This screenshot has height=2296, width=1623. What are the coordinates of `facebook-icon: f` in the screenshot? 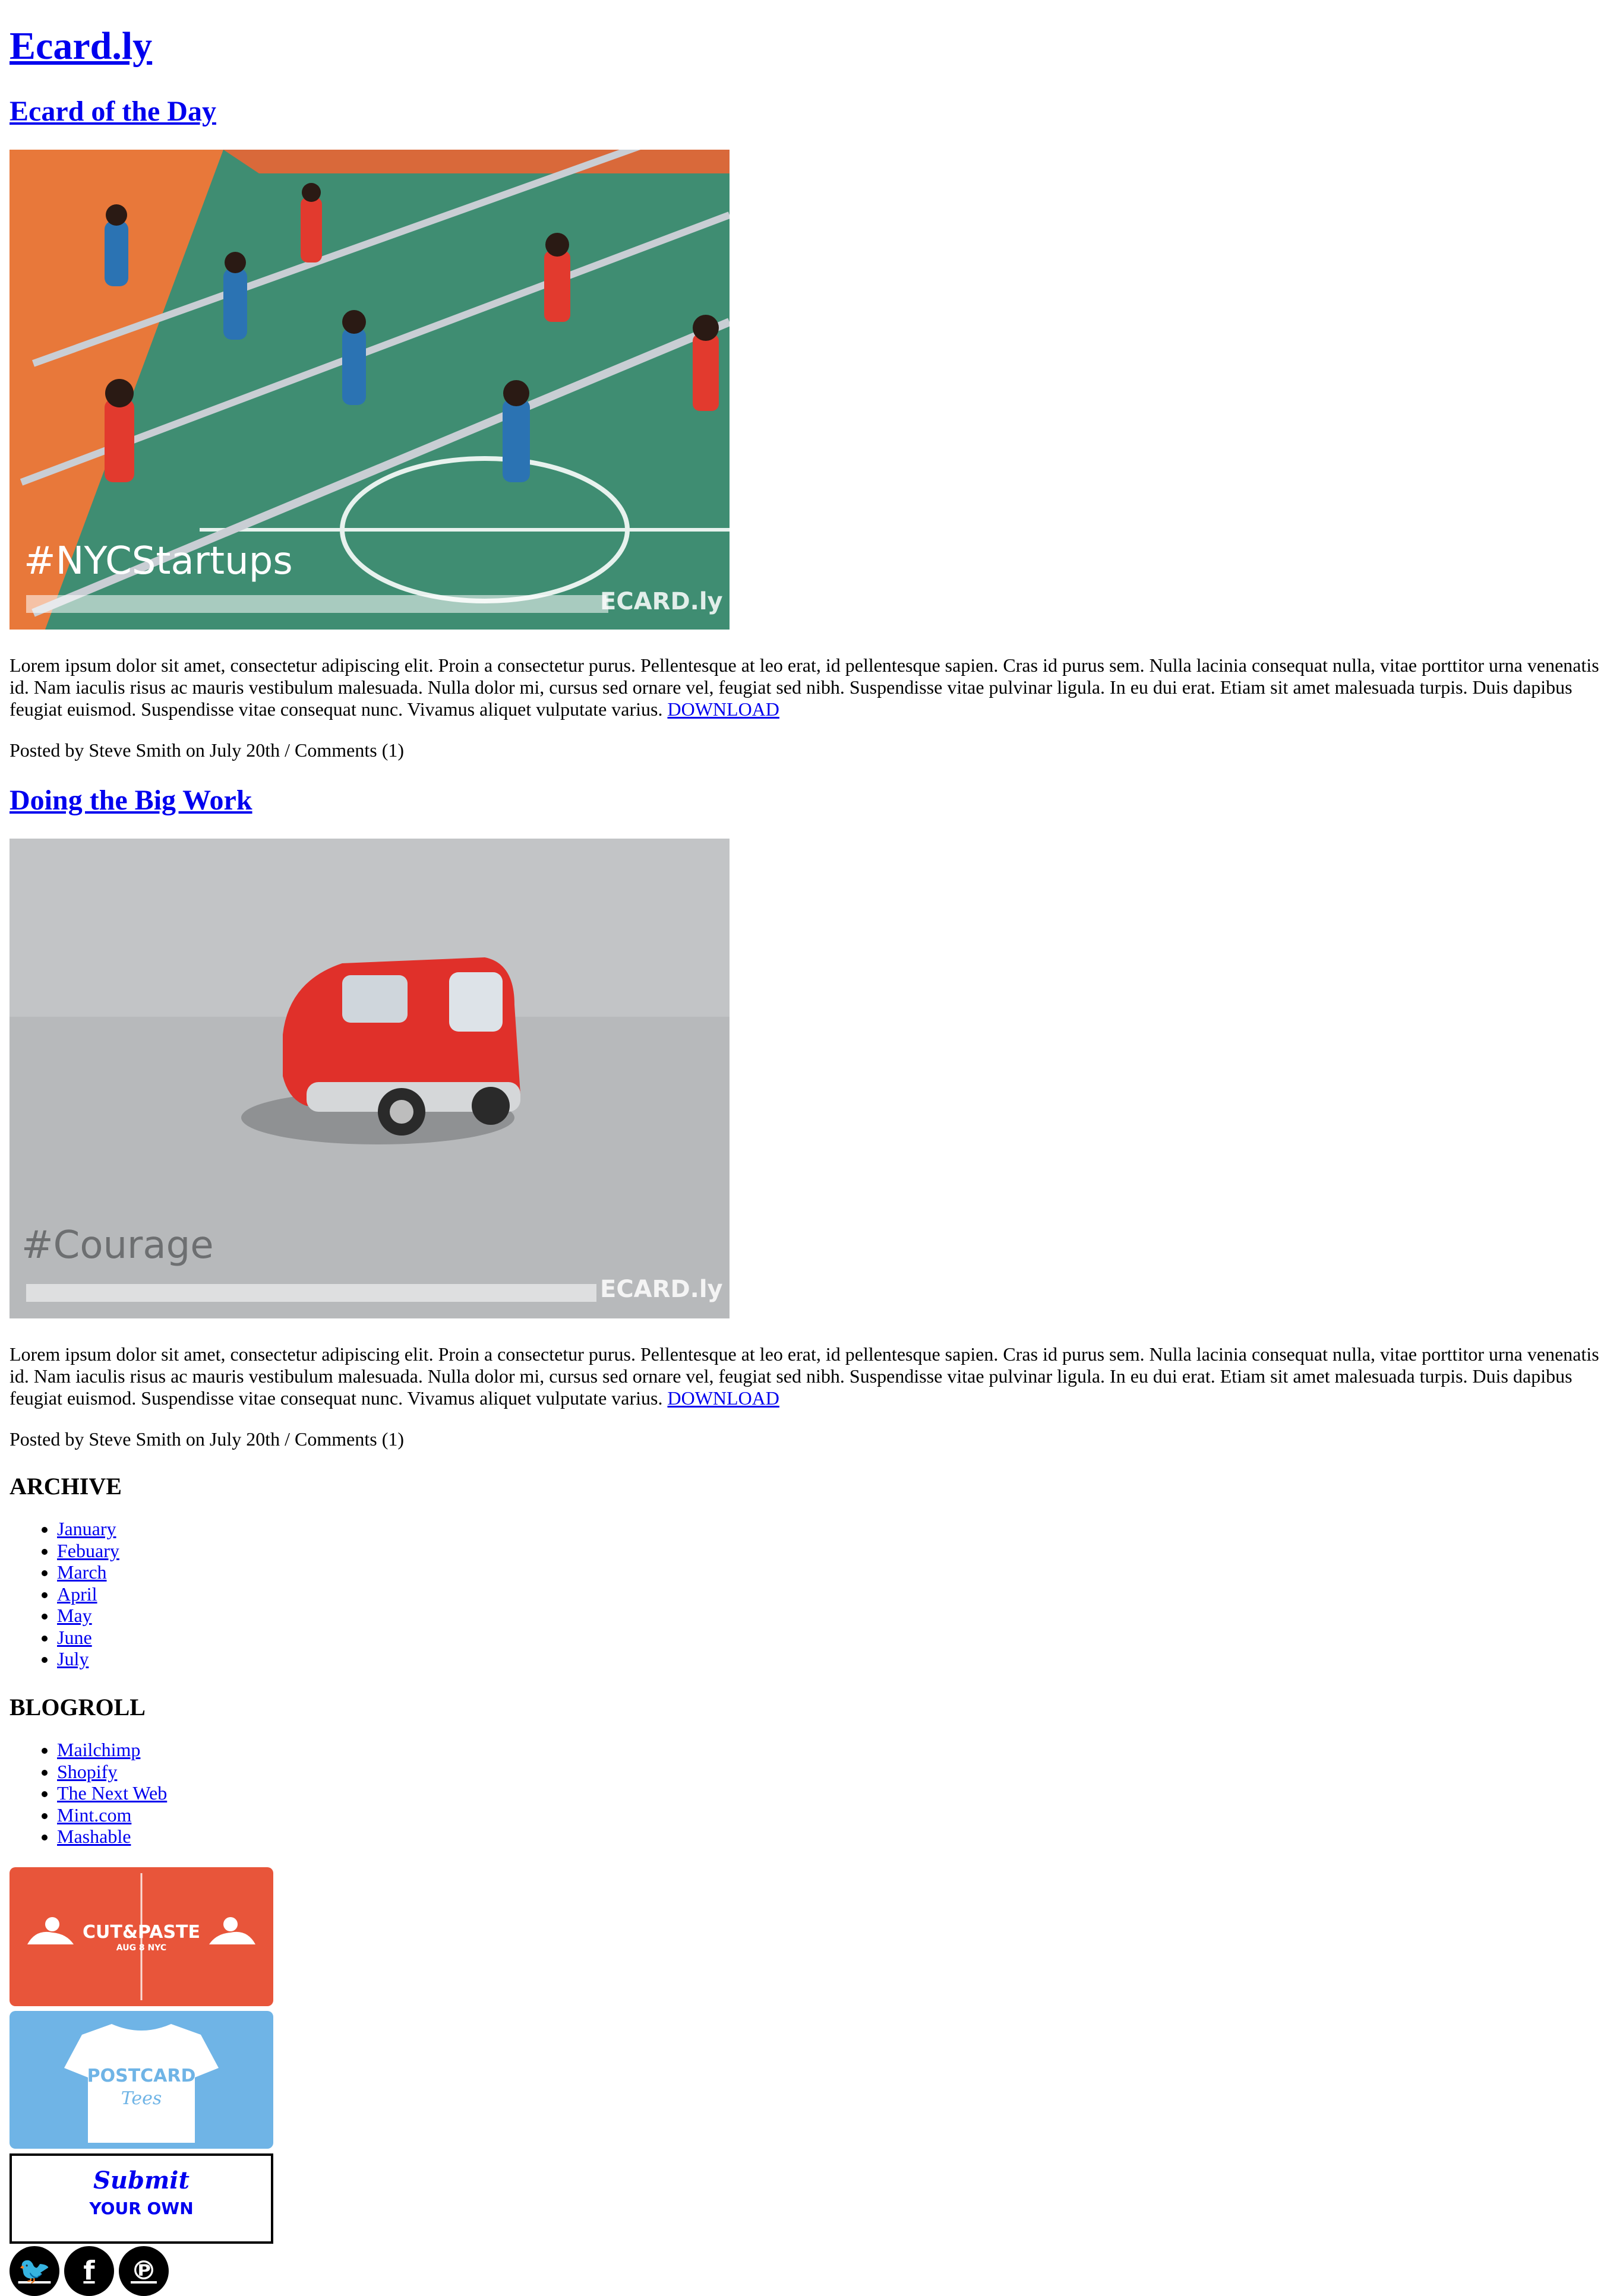 It's located at (89, 2271).